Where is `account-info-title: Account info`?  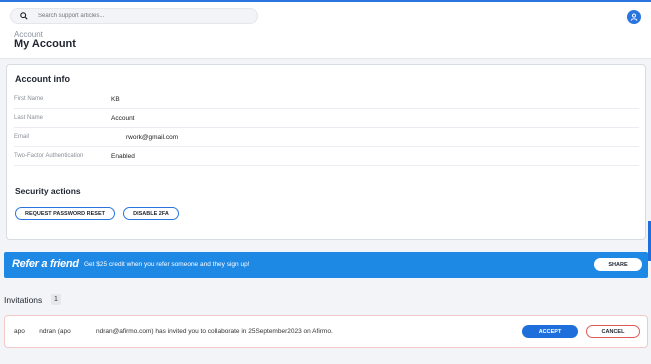
account-info-title: Account info is located at coordinates (42, 79).